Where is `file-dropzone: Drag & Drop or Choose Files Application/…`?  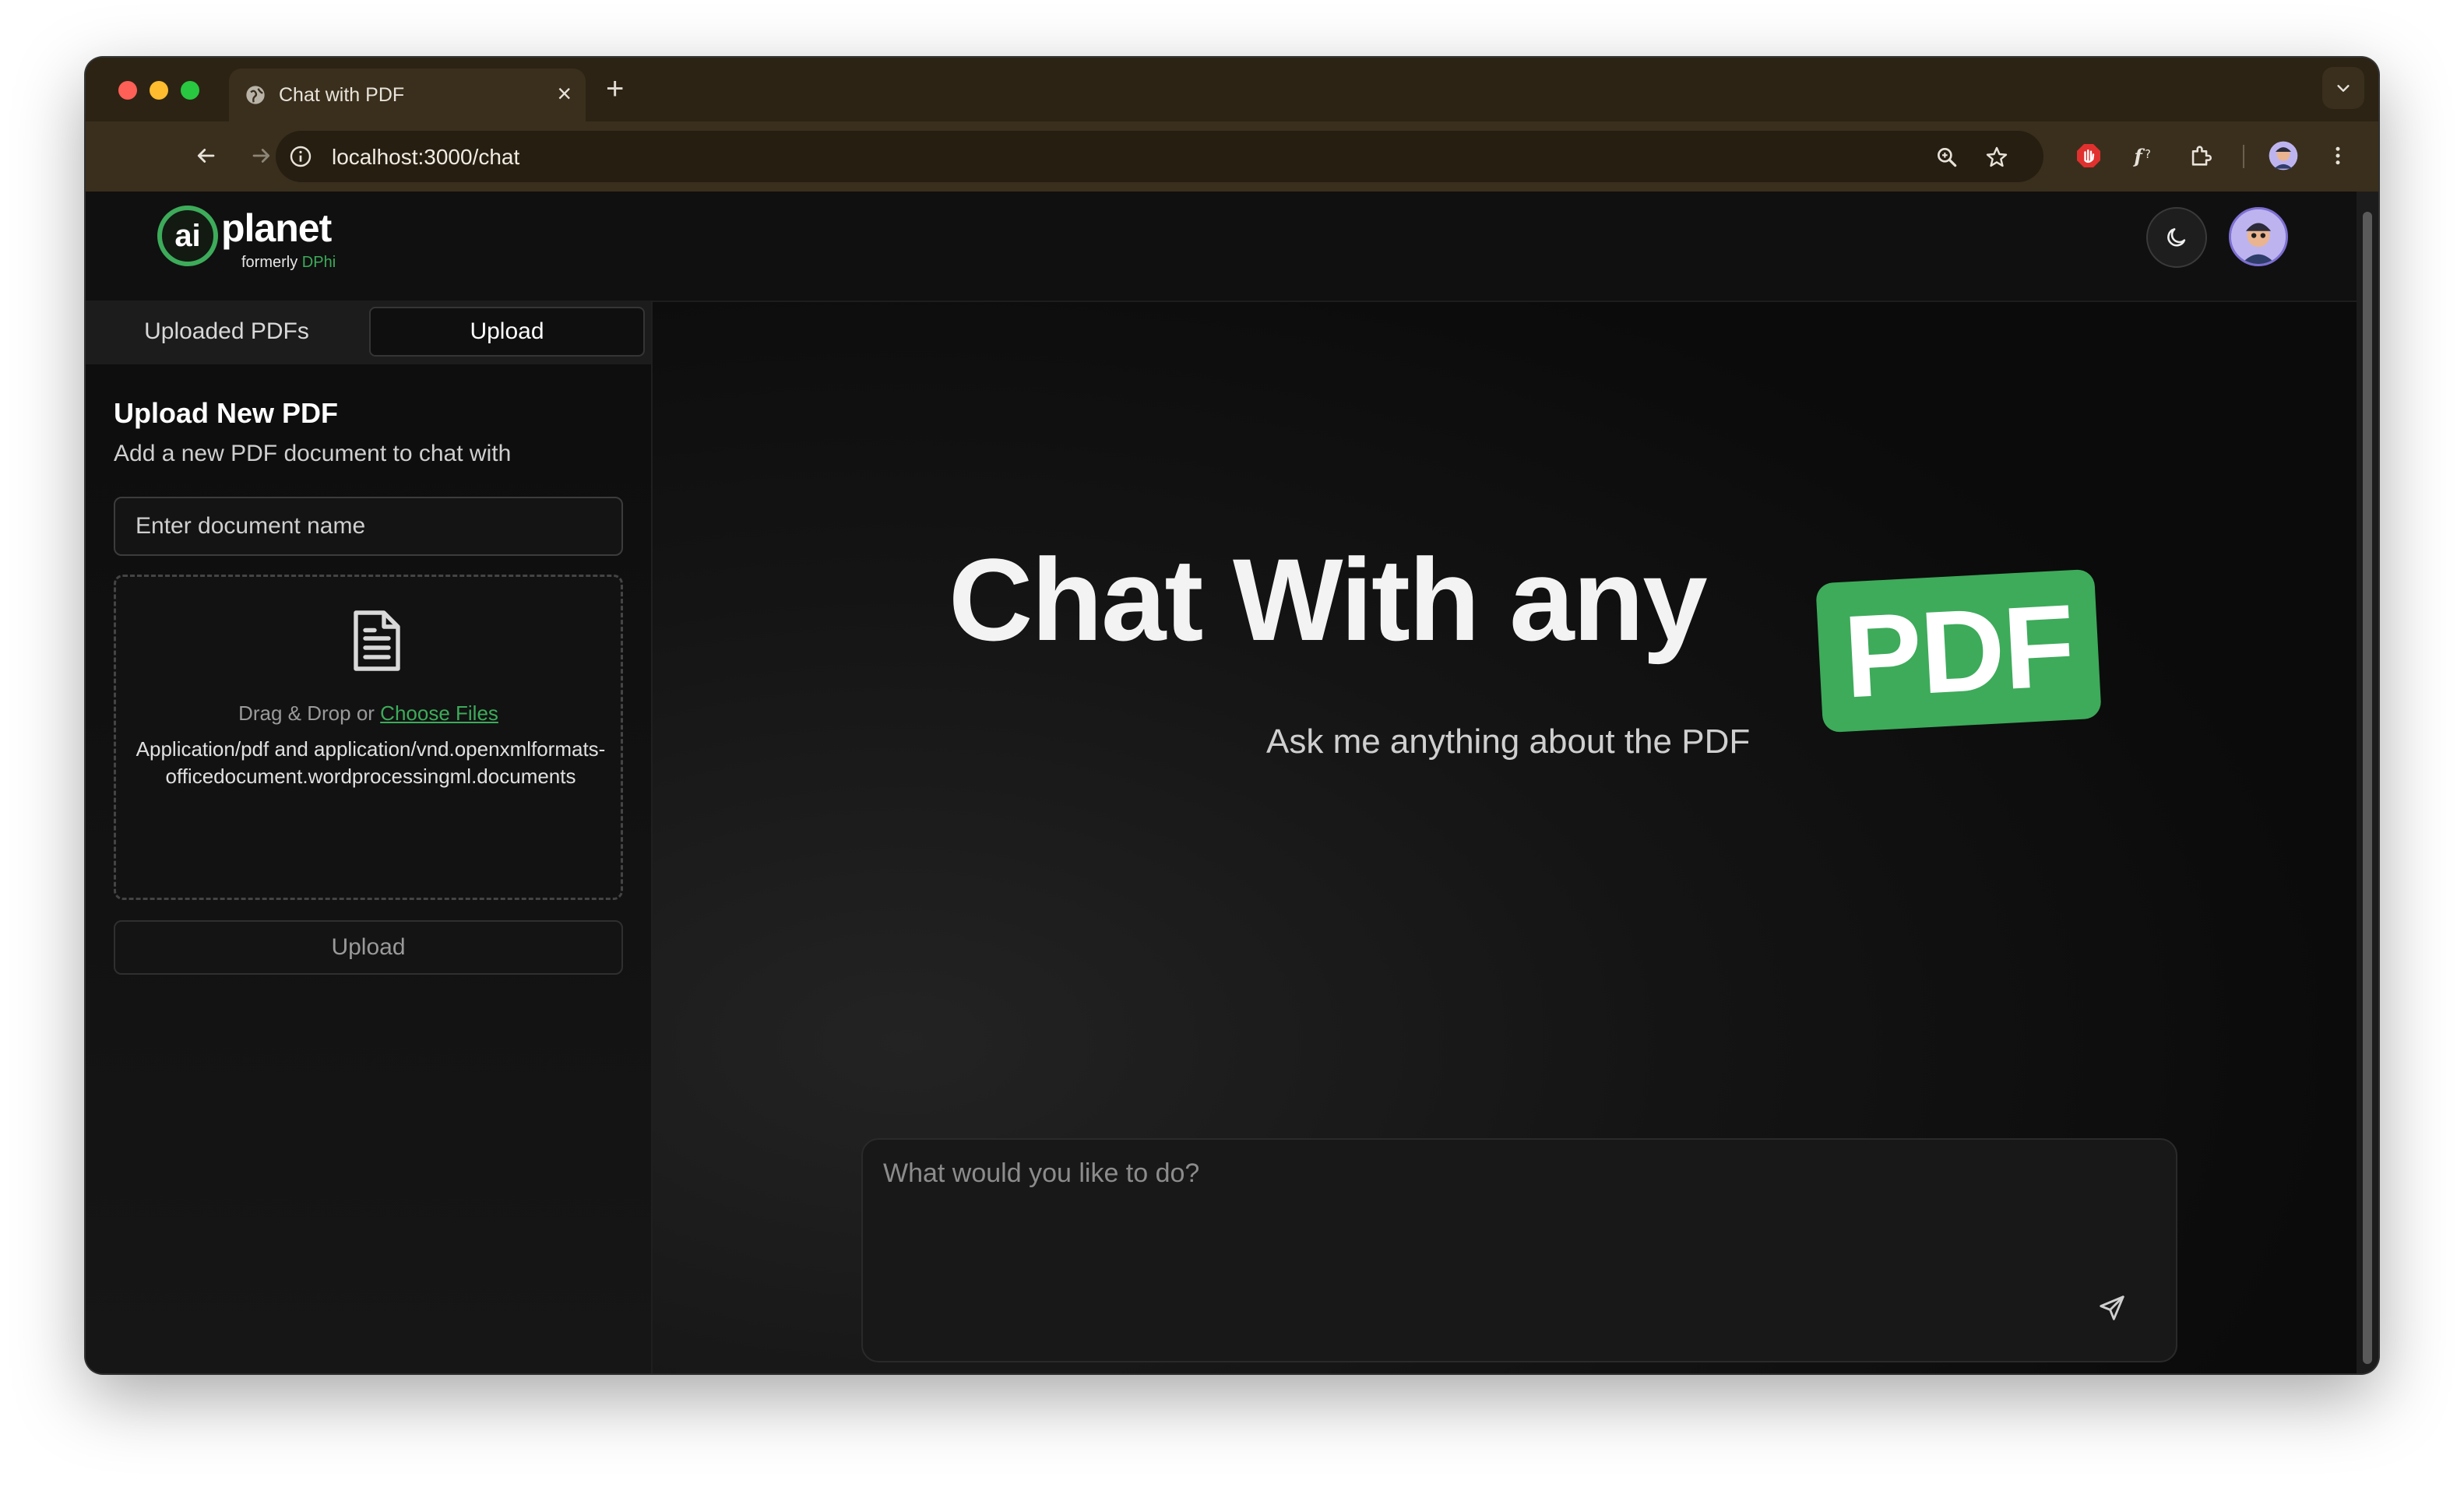 file-dropzone: Drag & Drop or Choose Files Application/… is located at coordinates (369, 737).